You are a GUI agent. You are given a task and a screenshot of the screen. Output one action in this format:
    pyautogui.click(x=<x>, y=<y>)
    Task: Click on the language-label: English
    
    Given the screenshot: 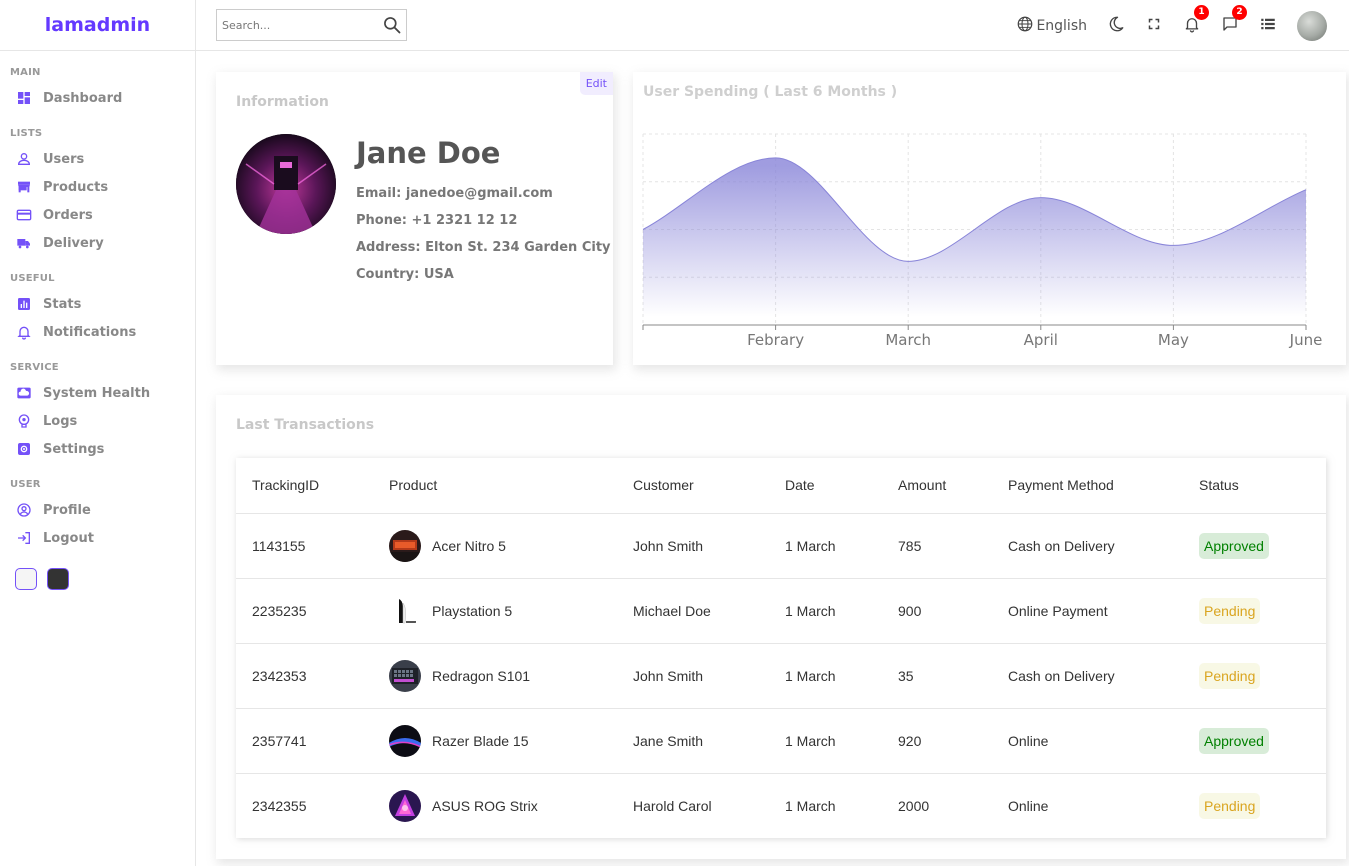 What is the action you would take?
    pyautogui.click(x=1061, y=25)
    